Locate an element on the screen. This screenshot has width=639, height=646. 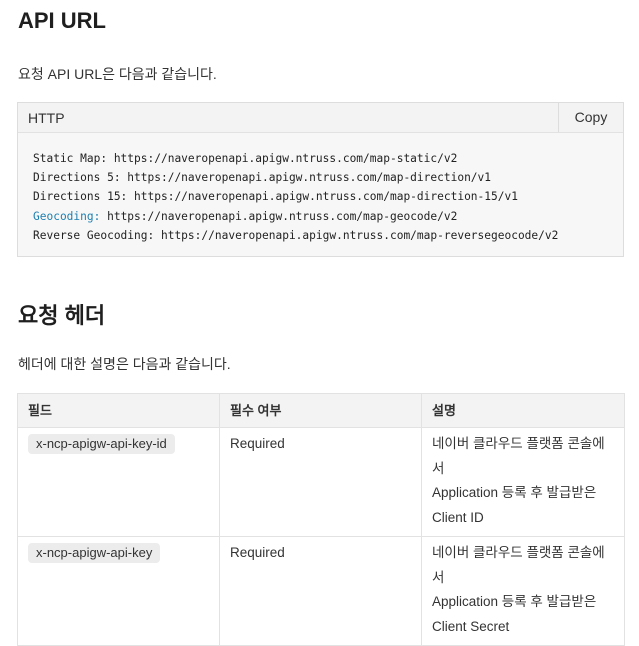
section-title-api-url: API URL is located at coordinates (62, 20).